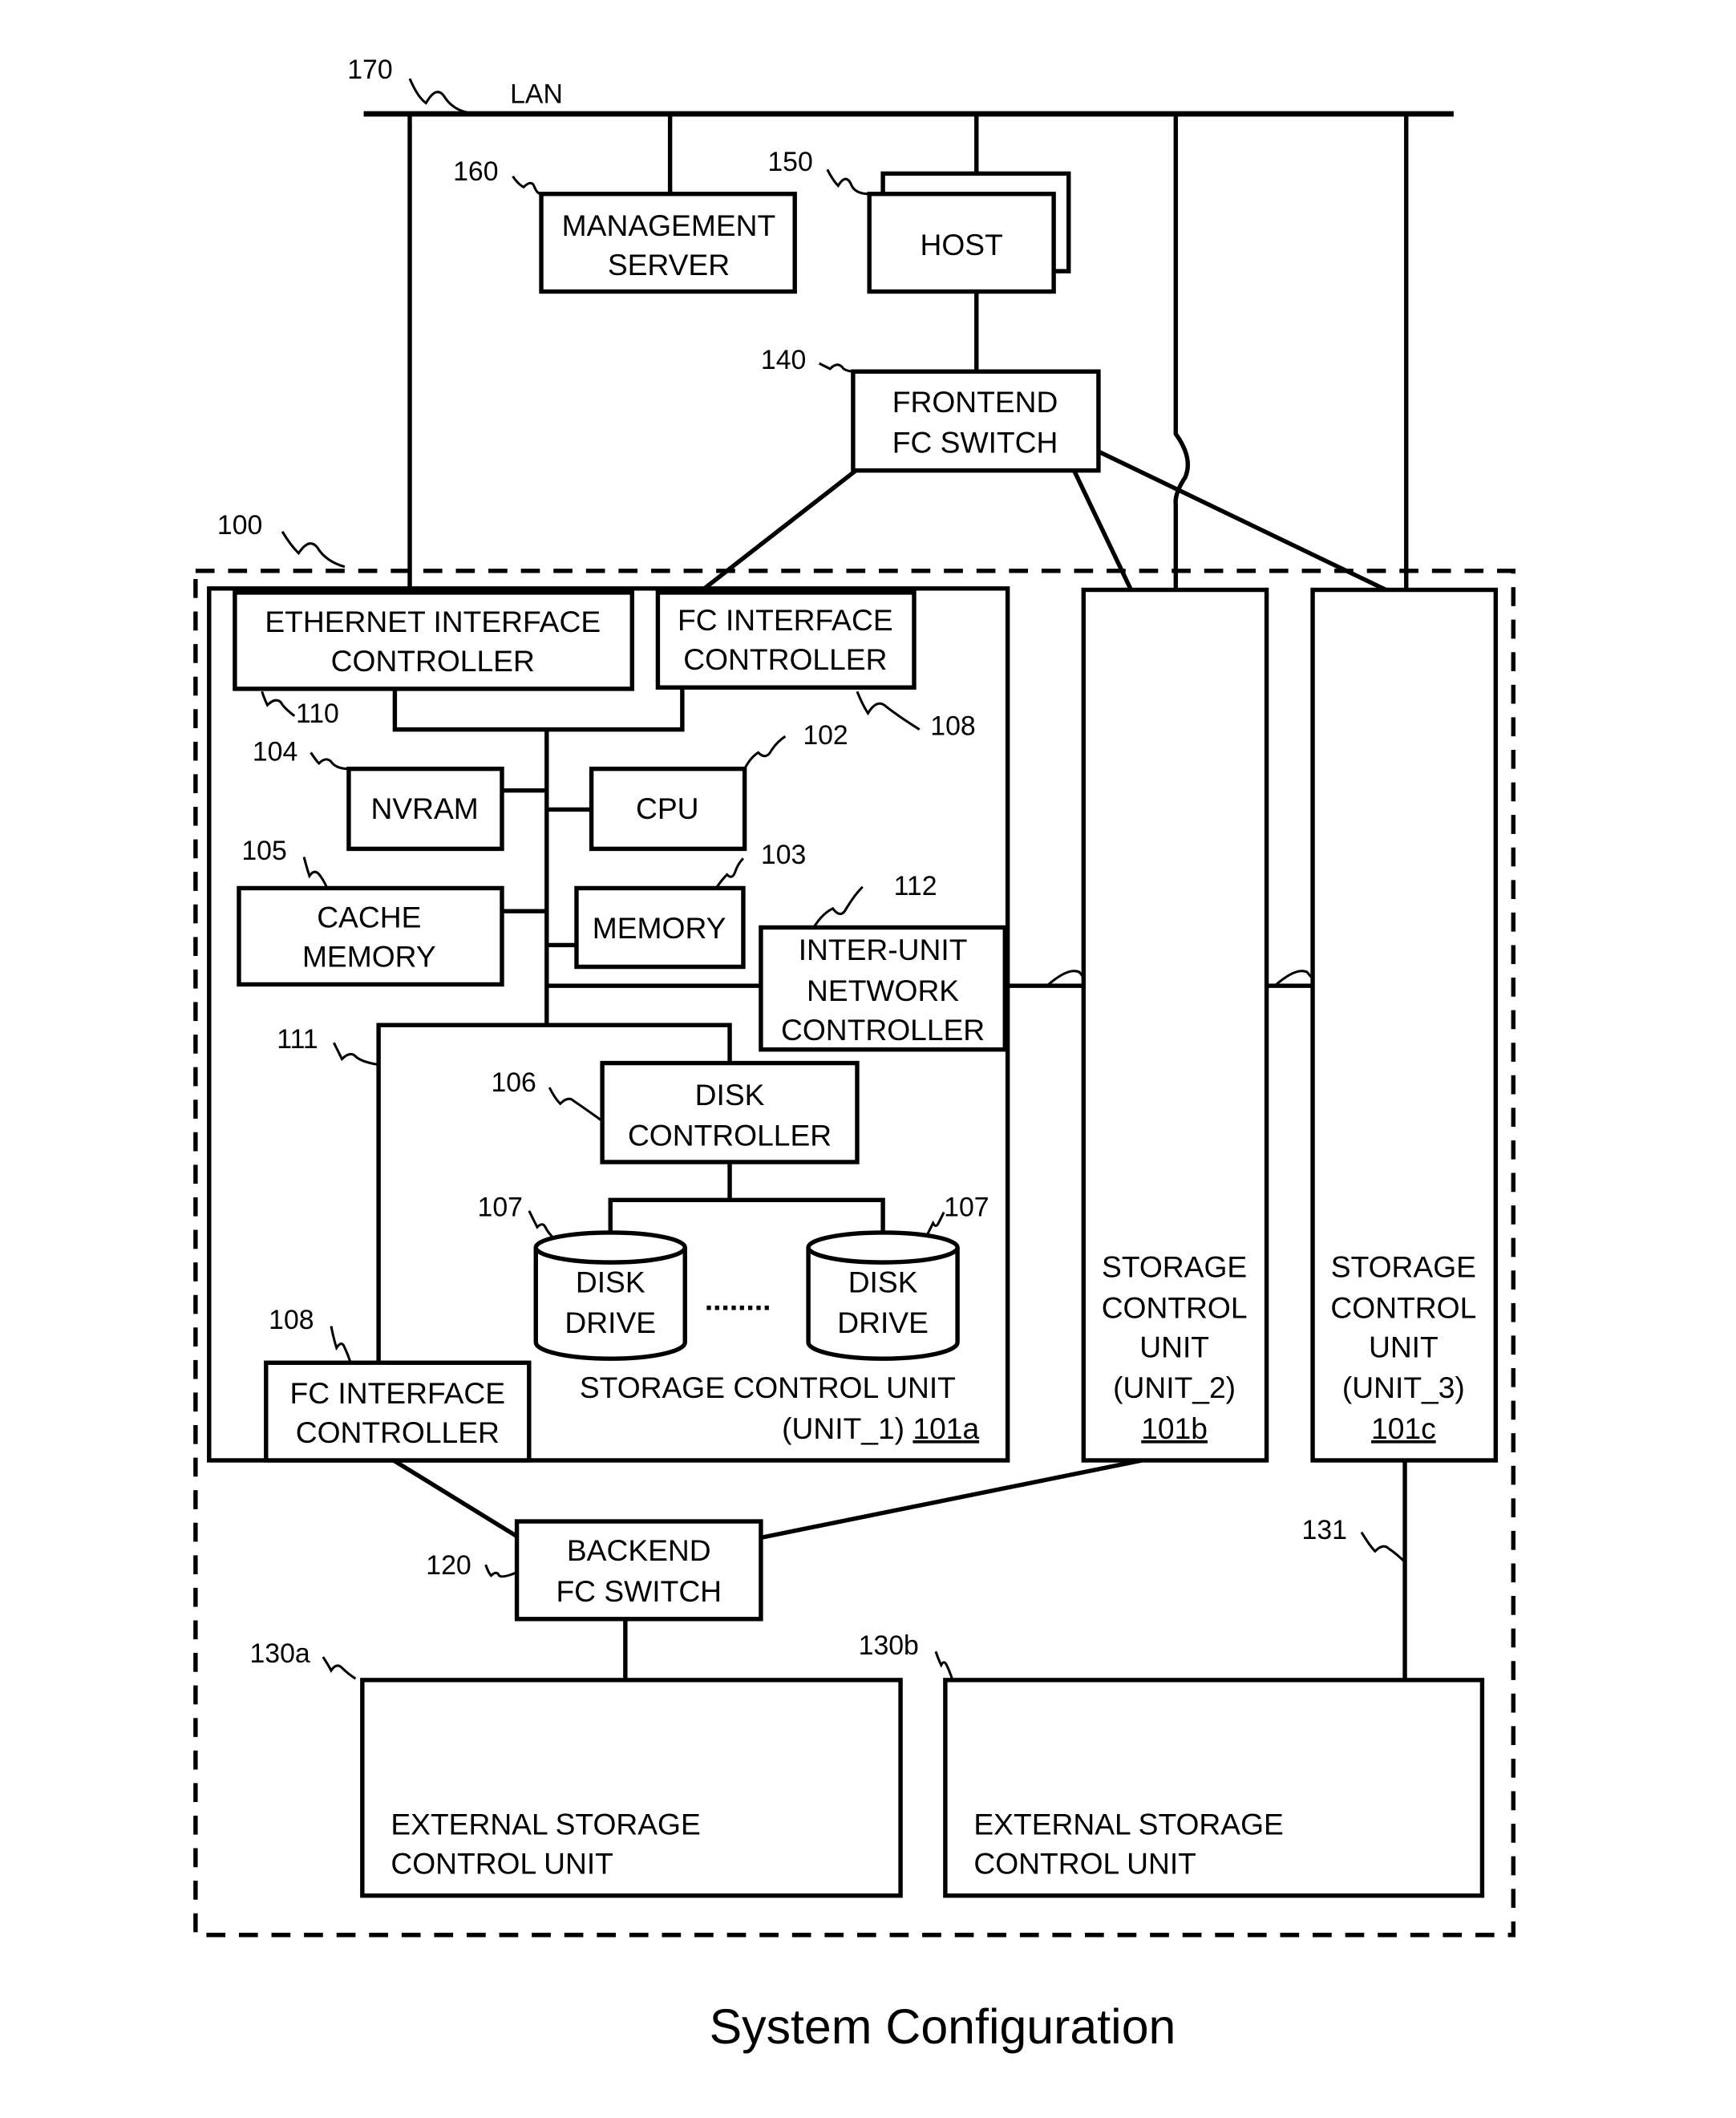 This screenshot has width=1736, height=2118. What do you see at coordinates (1404, 1346) in the screenshot?
I see `unit3-line3: UNIT` at bounding box center [1404, 1346].